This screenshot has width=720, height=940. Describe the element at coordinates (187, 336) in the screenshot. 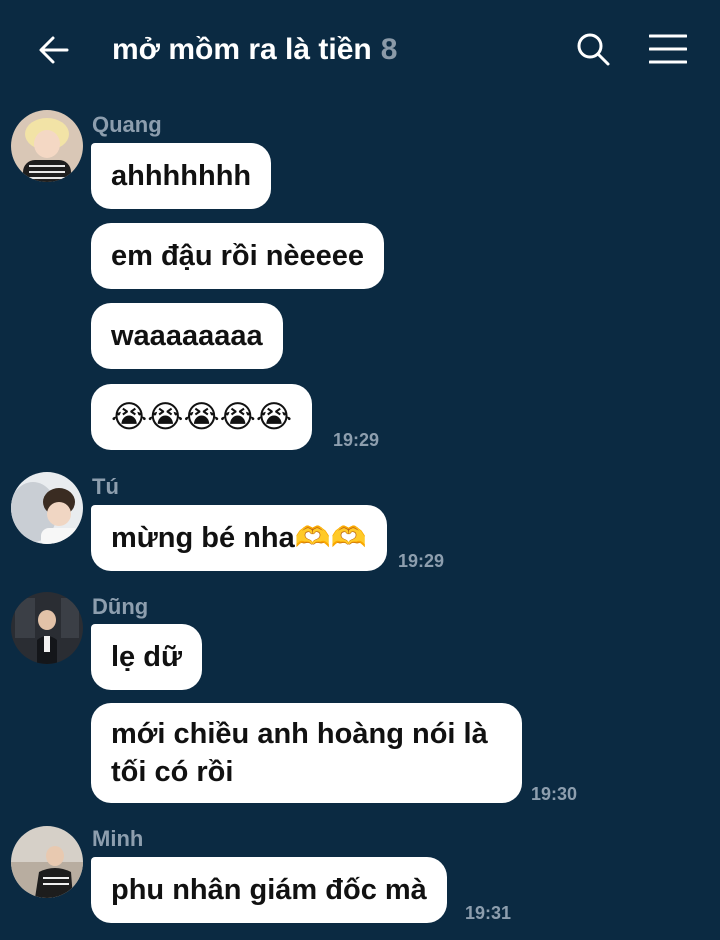

I see `message-bubble: waaaaaaaa` at that location.